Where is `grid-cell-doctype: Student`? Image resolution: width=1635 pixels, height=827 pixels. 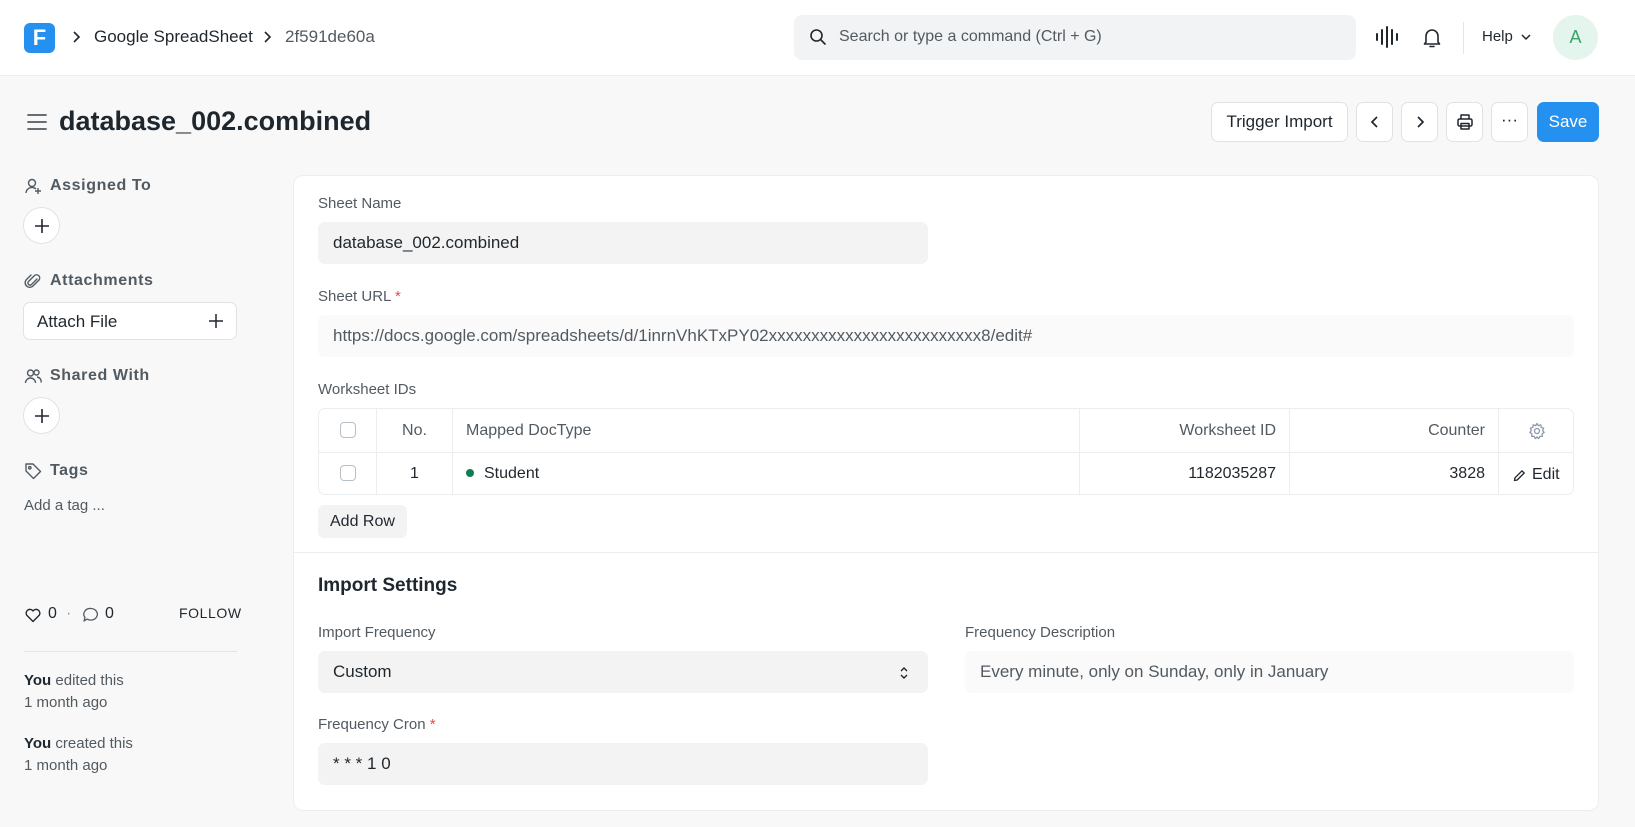
grid-cell-doctype: Student is located at coordinates (766, 473).